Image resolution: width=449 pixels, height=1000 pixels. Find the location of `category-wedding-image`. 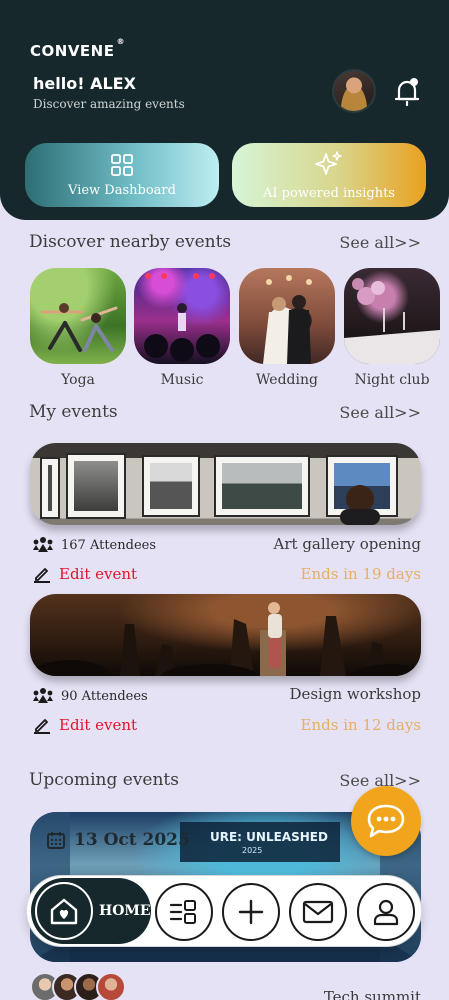

category-wedding-image is located at coordinates (287, 316).